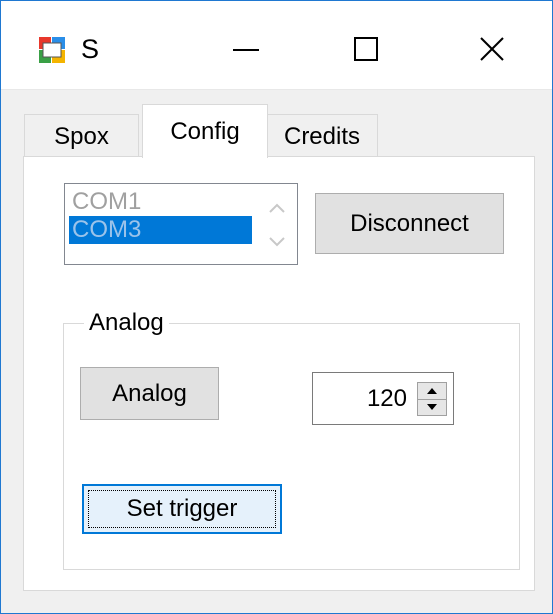 The image size is (553, 614). What do you see at coordinates (160, 230) in the screenshot?
I see `list-item-com3: COM3` at bounding box center [160, 230].